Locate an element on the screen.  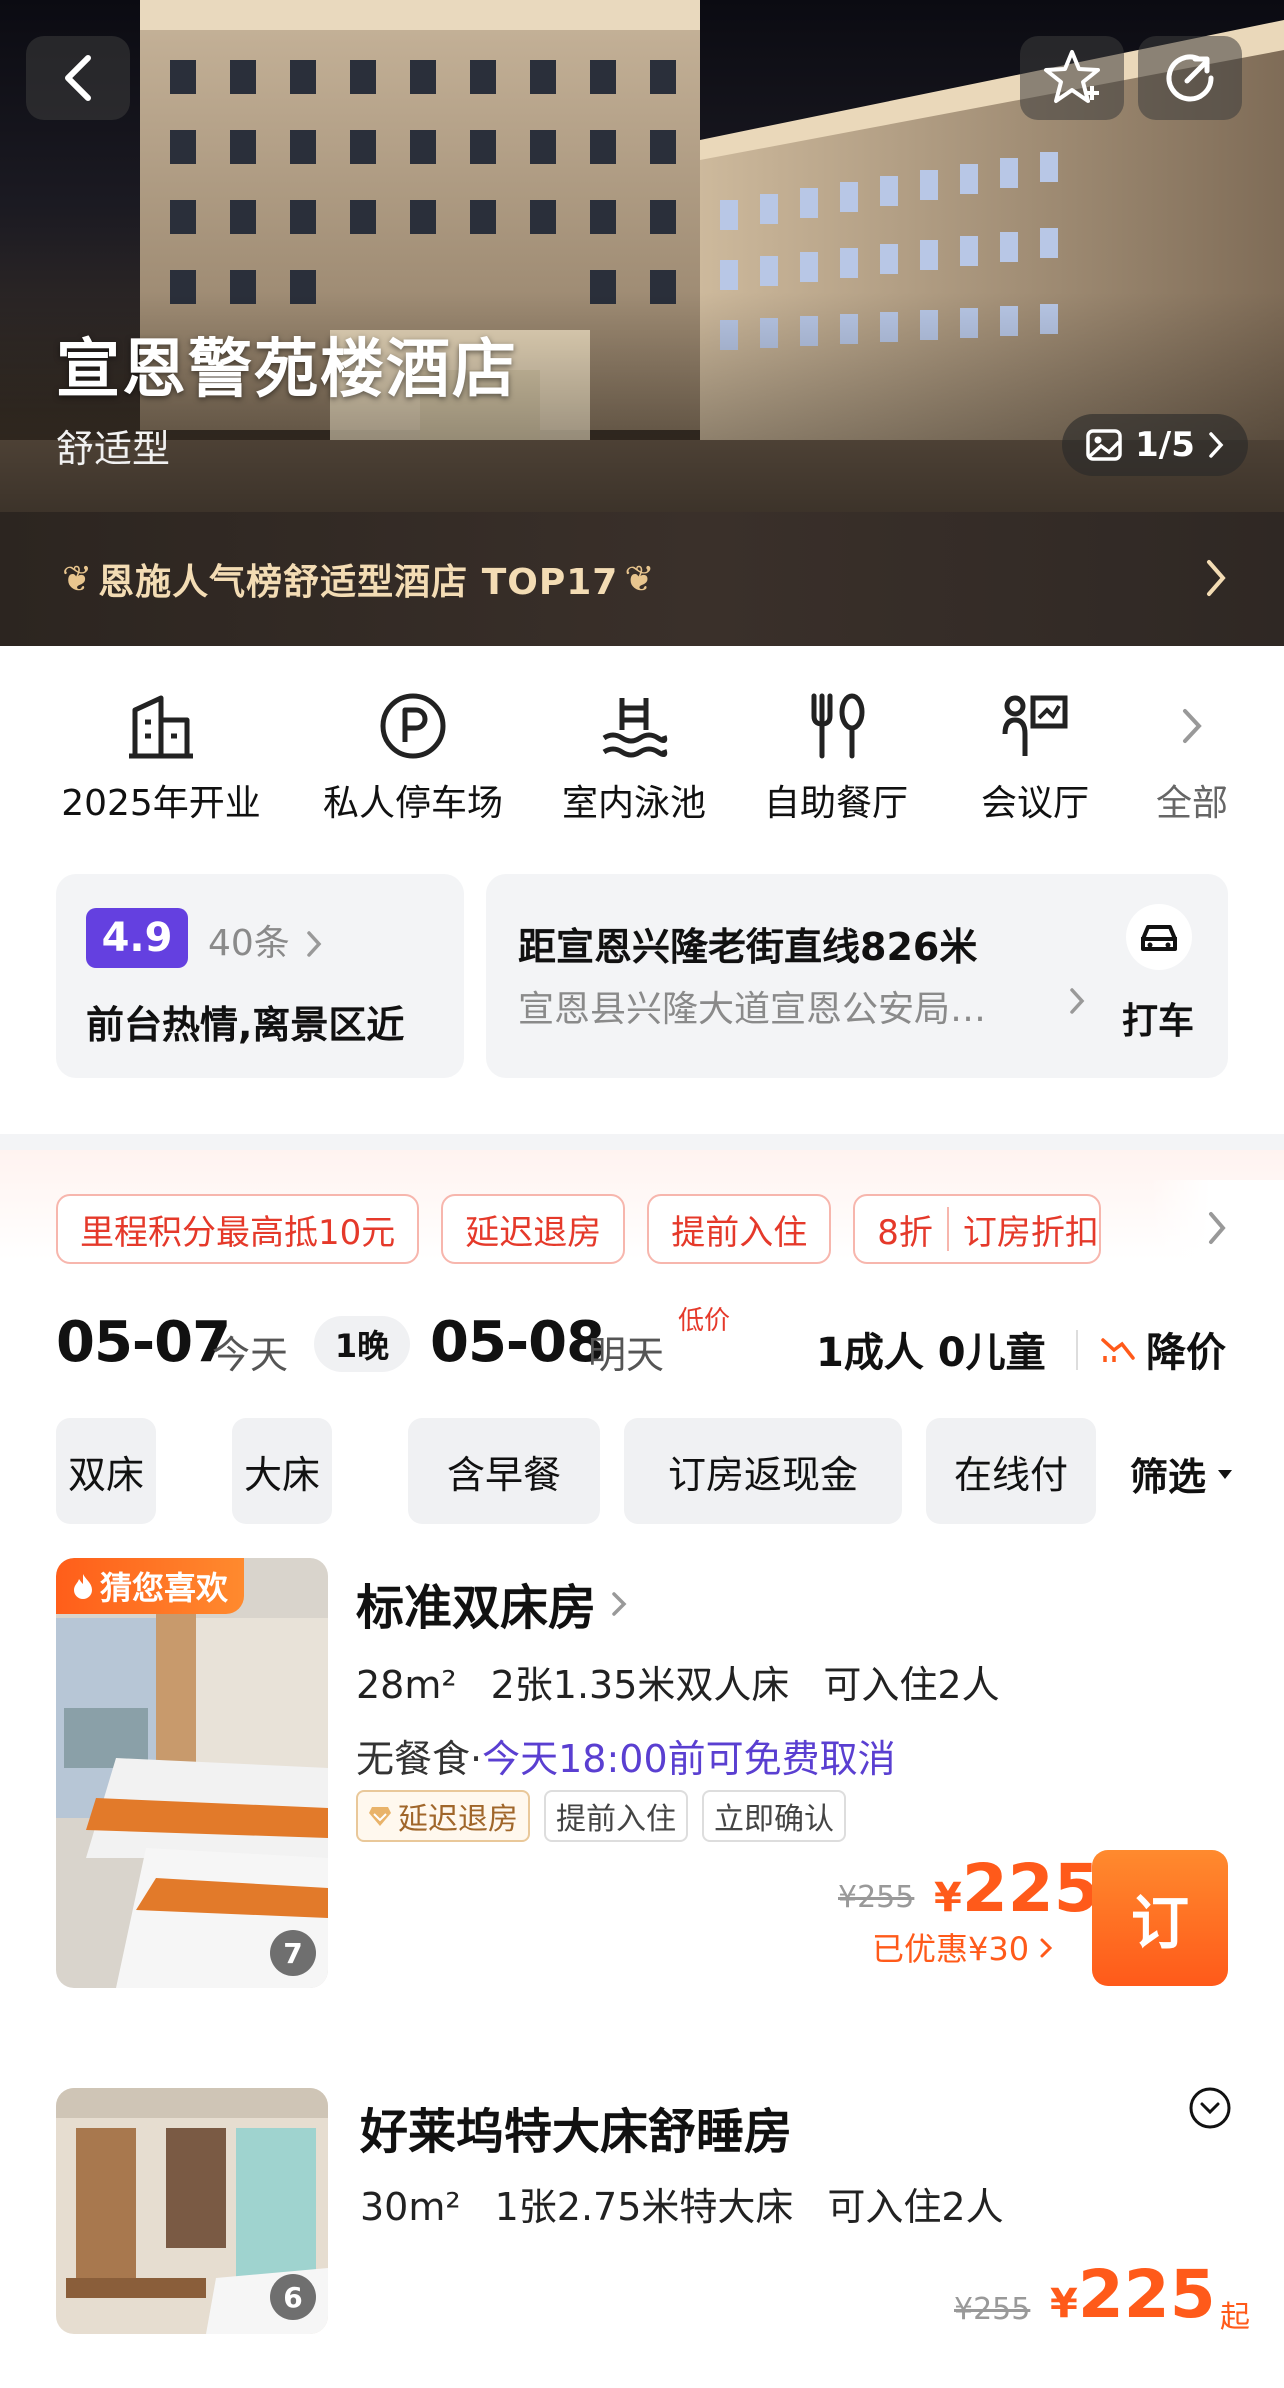
favorite-button is located at coordinates (1072, 78).